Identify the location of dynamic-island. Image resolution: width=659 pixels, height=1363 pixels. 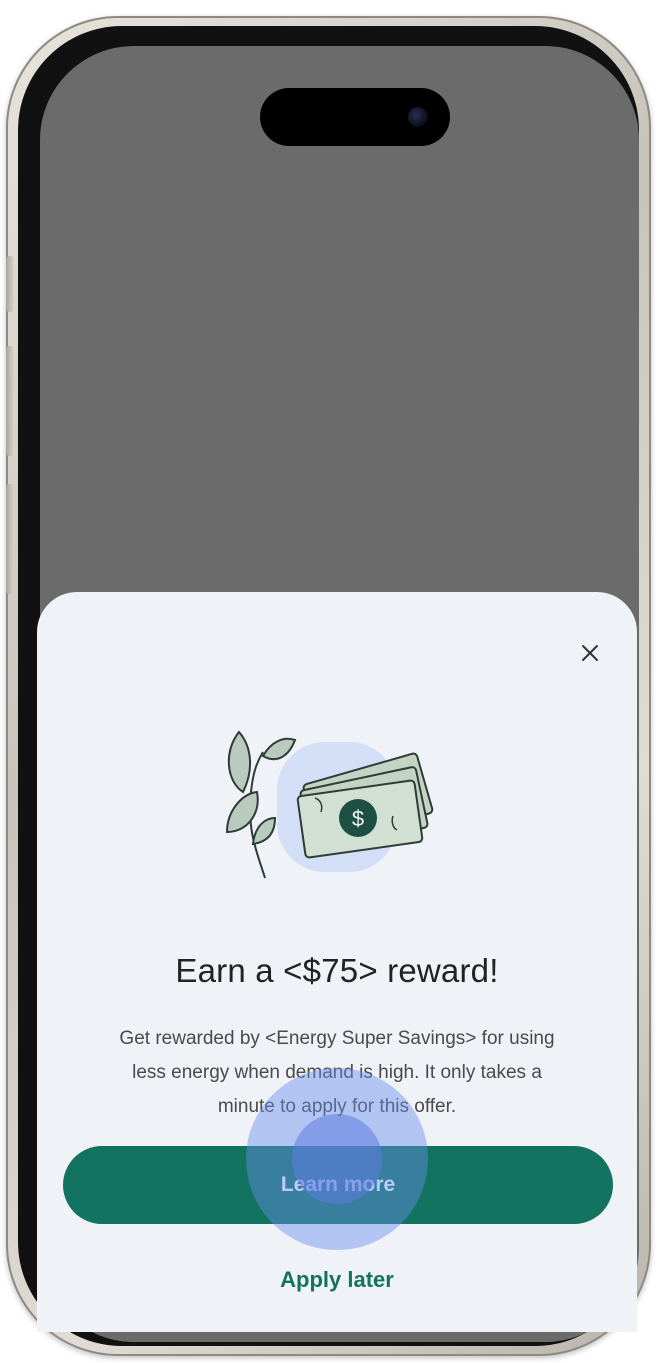
(355, 117).